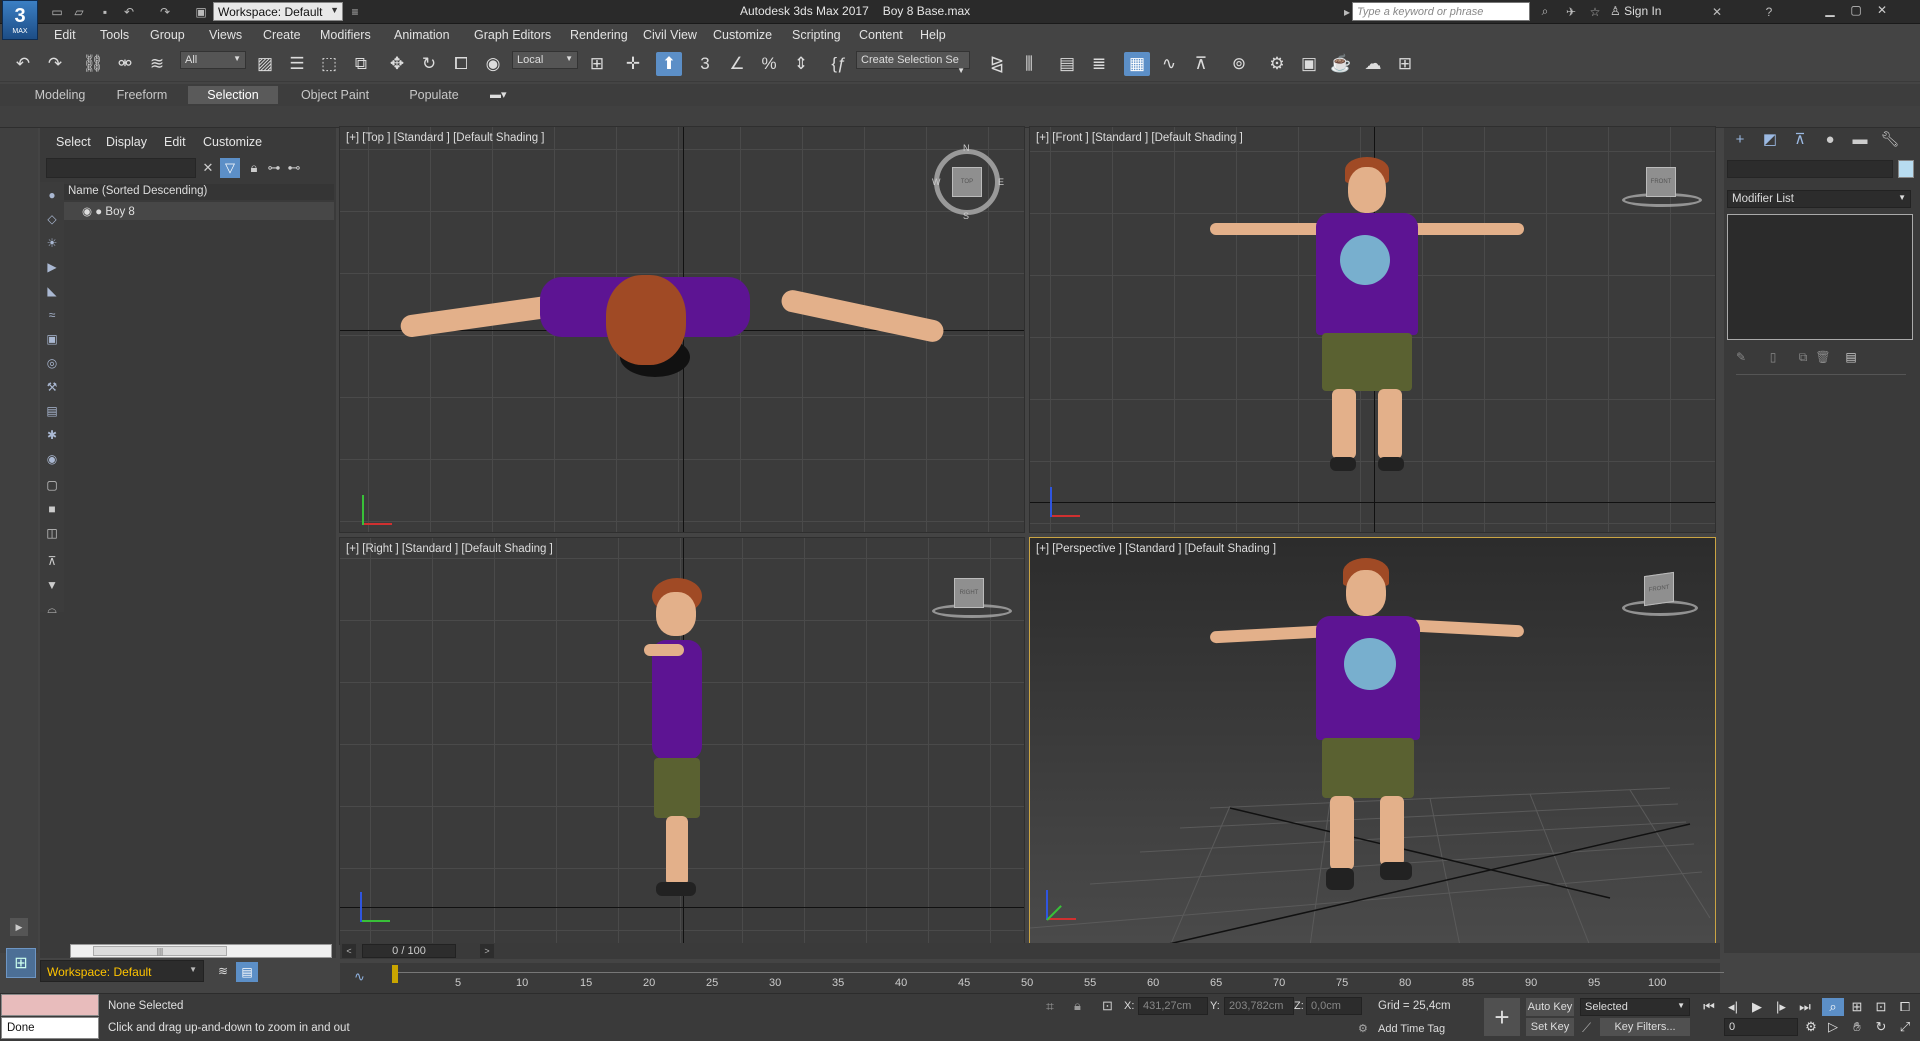  I want to click on utilities-tab-icon: 🔧︎, so click(1890, 139).